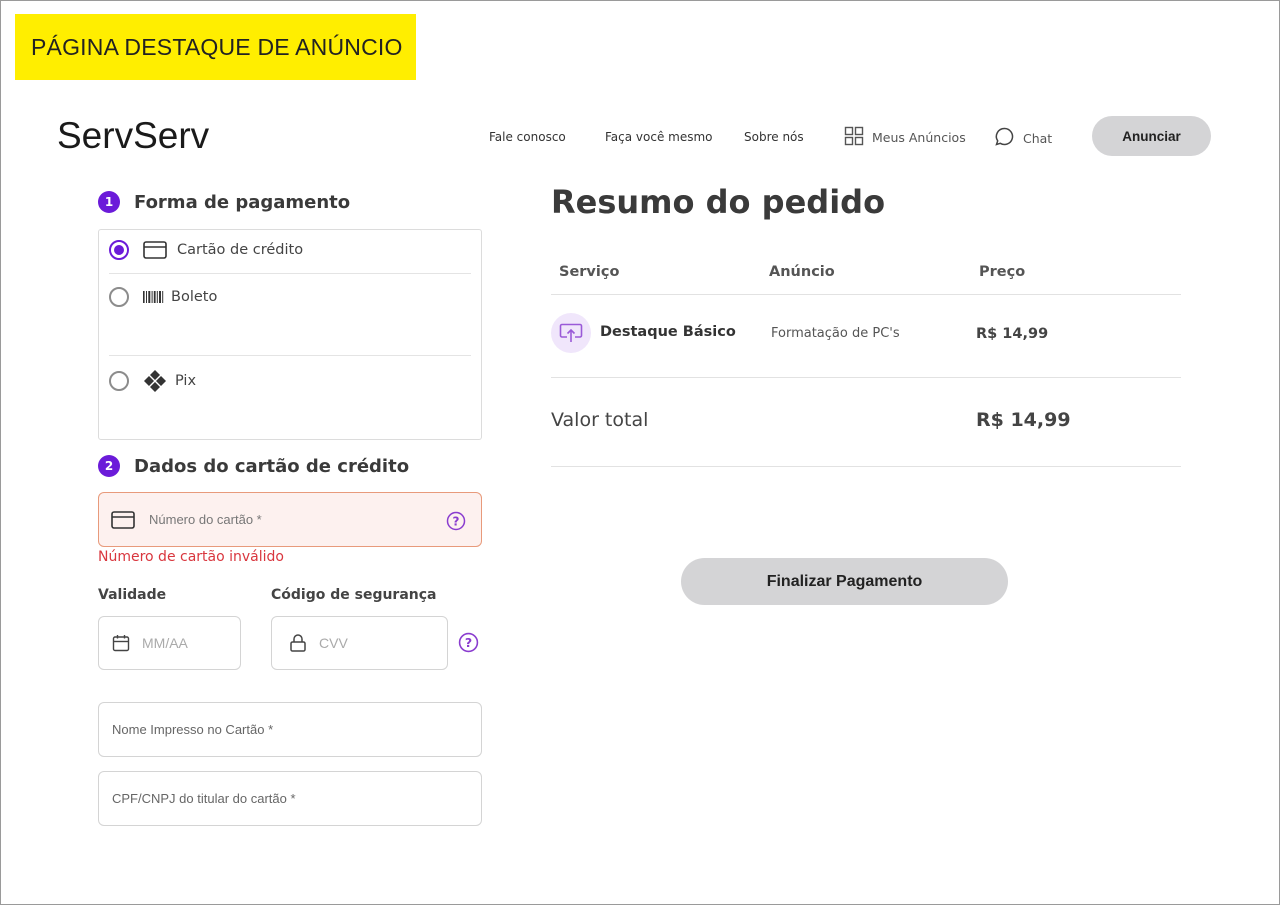 The height and width of the screenshot is (905, 1280). I want to click on finalize-payment-button: Finalizar Pagamento, so click(844, 581).